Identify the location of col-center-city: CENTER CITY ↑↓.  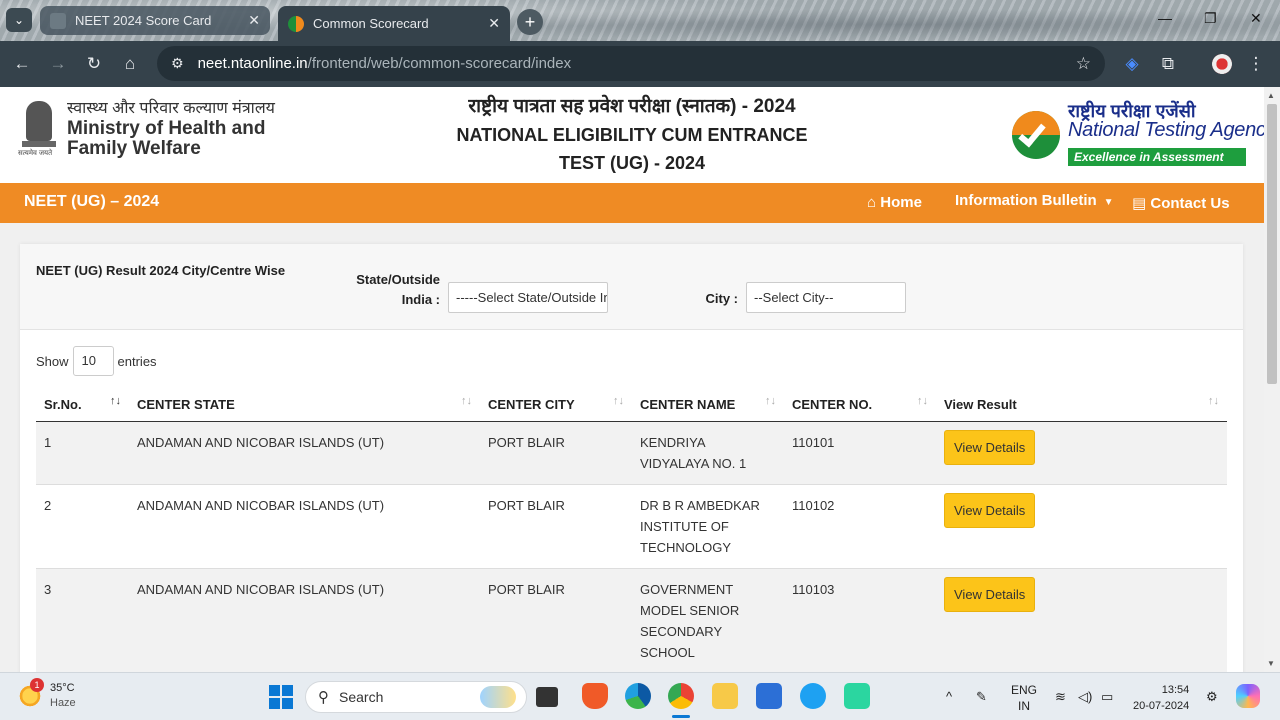
(556, 405).